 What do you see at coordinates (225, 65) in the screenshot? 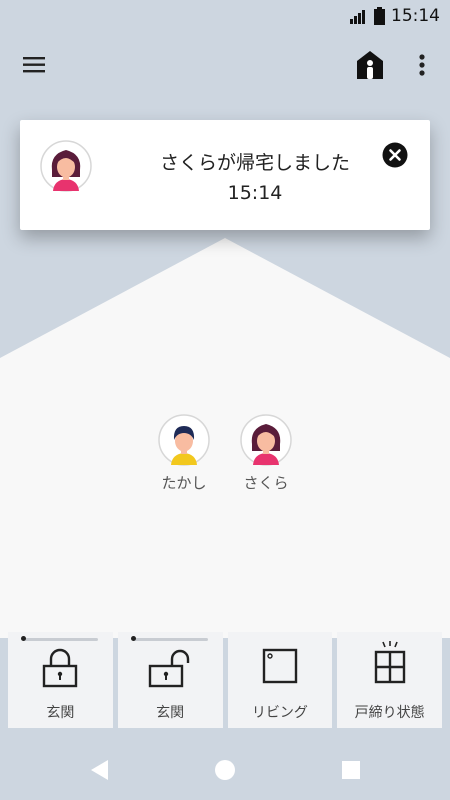
I see `app-bar` at bounding box center [225, 65].